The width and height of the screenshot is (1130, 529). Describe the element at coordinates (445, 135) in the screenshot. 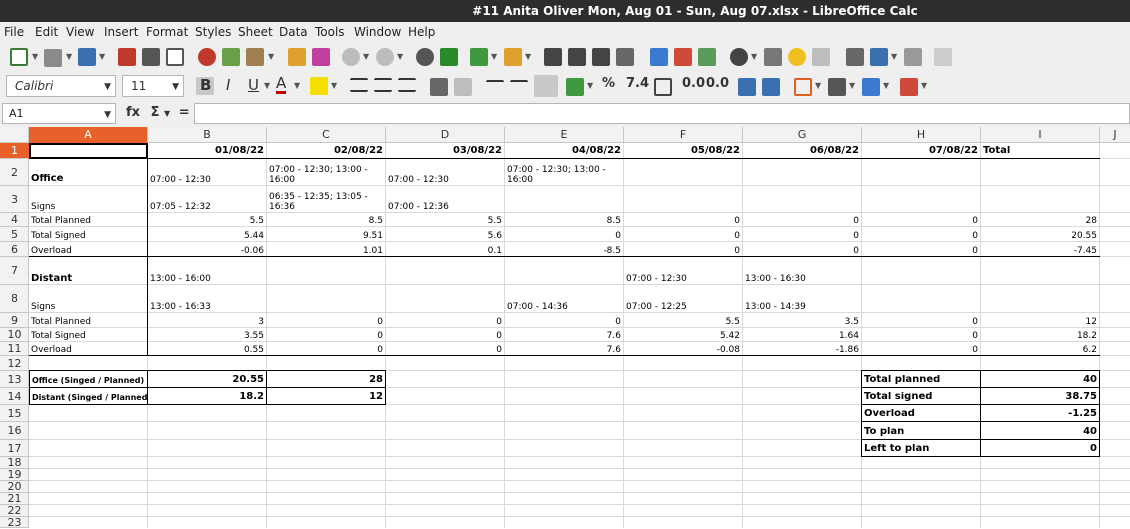

I see `column-header-d: D` at that location.